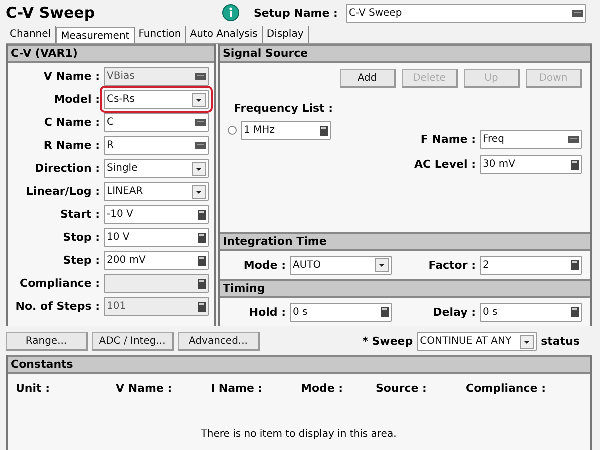 This screenshot has width=600, height=450. Describe the element at coordinates (95, 35) in the screenshot. I see `tab: Measurement` at that location.